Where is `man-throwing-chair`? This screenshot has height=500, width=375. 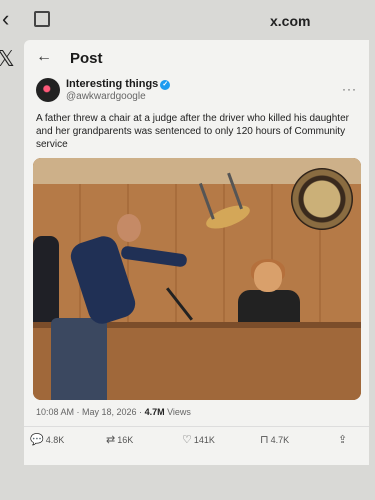 man-throwing-chair is located at coordinates (115, 307).